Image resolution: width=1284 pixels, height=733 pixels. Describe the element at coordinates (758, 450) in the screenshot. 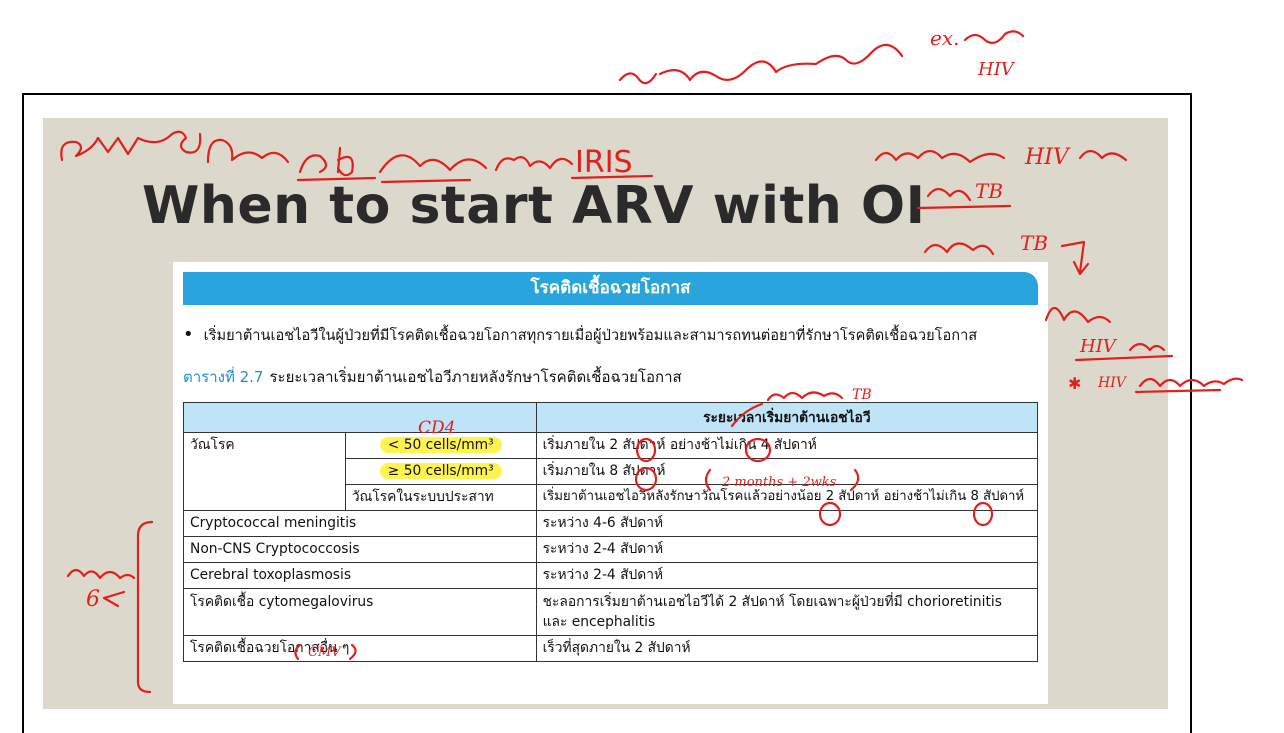

I see `ink-circle-4wk` at that location.